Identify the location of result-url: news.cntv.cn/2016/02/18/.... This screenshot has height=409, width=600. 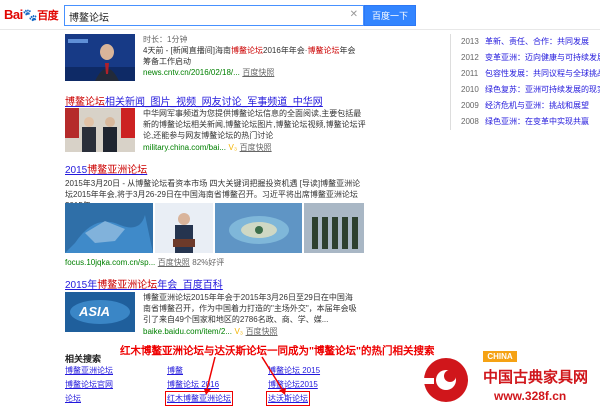
(191, 72).